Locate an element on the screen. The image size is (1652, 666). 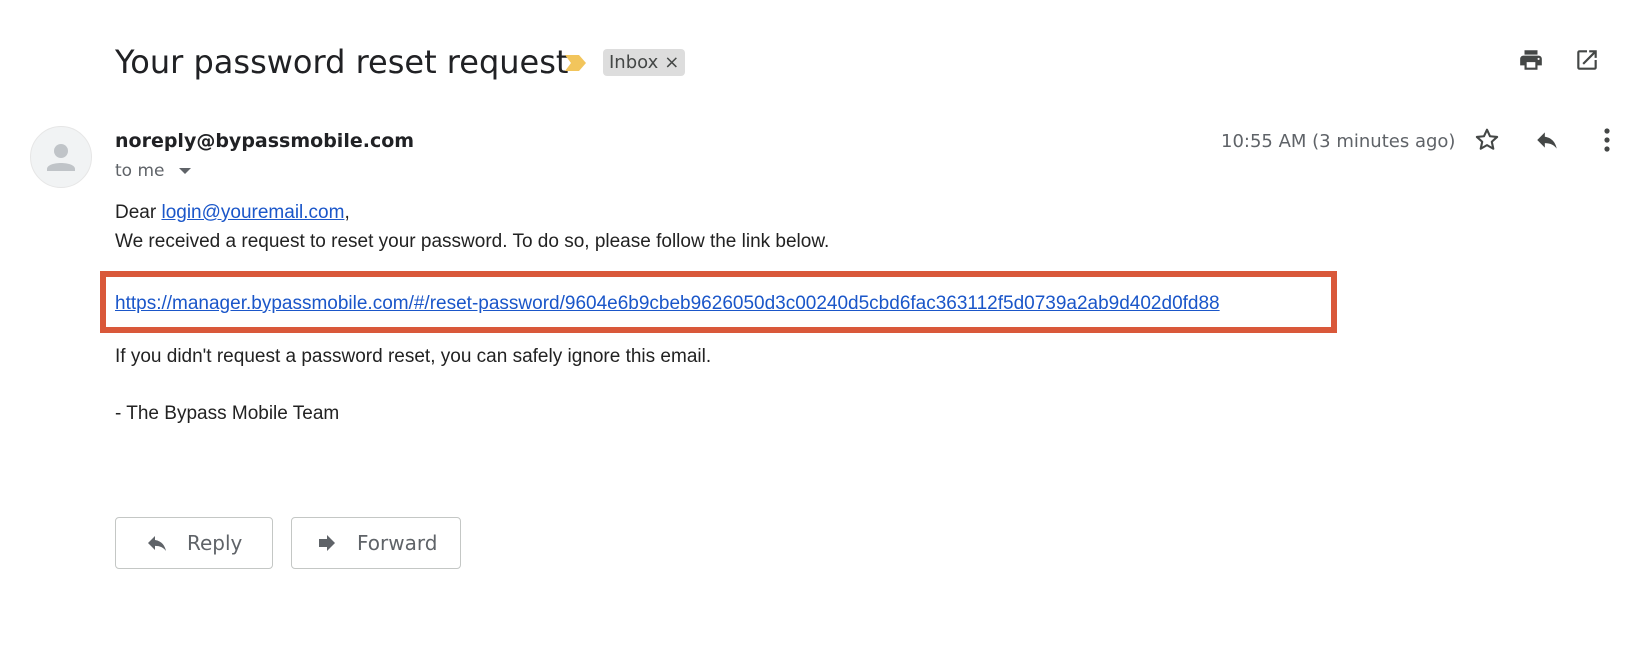
email-subject: Your password reset request is located at coordinates (342, 62).